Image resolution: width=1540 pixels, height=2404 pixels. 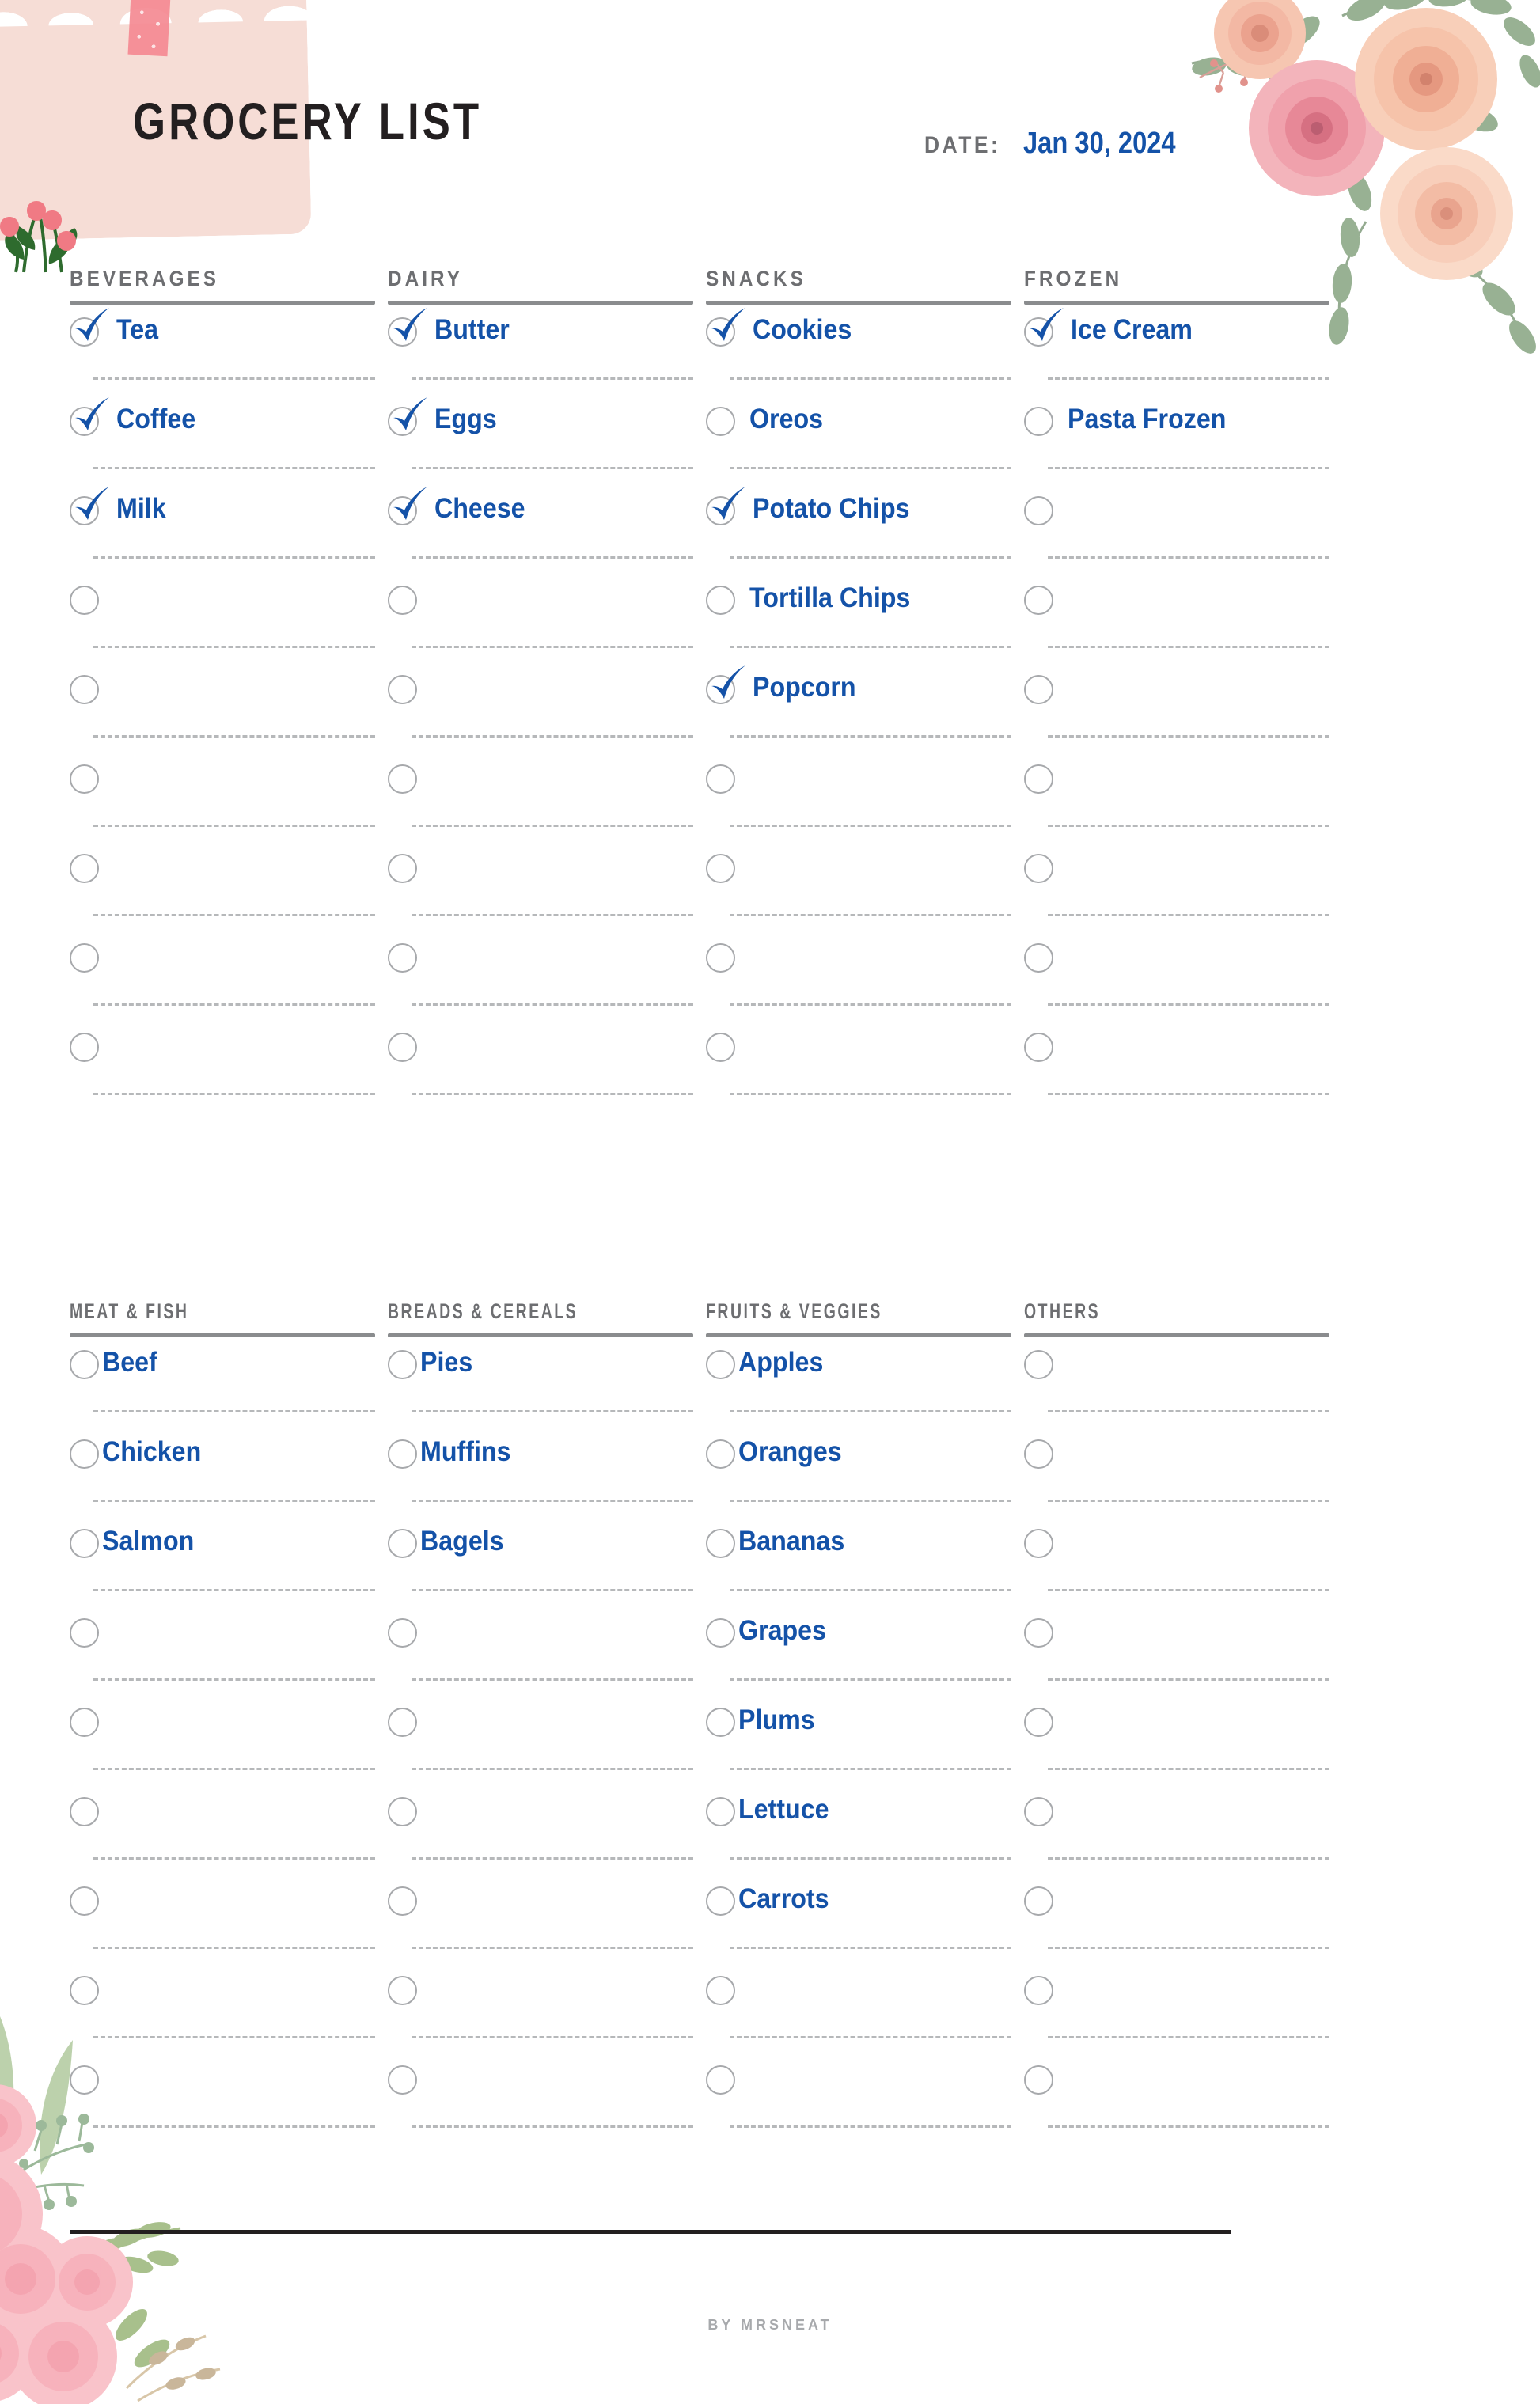 What do you see at coordinates (465, 419) in the screenshot?
I see `checklist-item-label: Eggs` at bounding box center [465, 419].